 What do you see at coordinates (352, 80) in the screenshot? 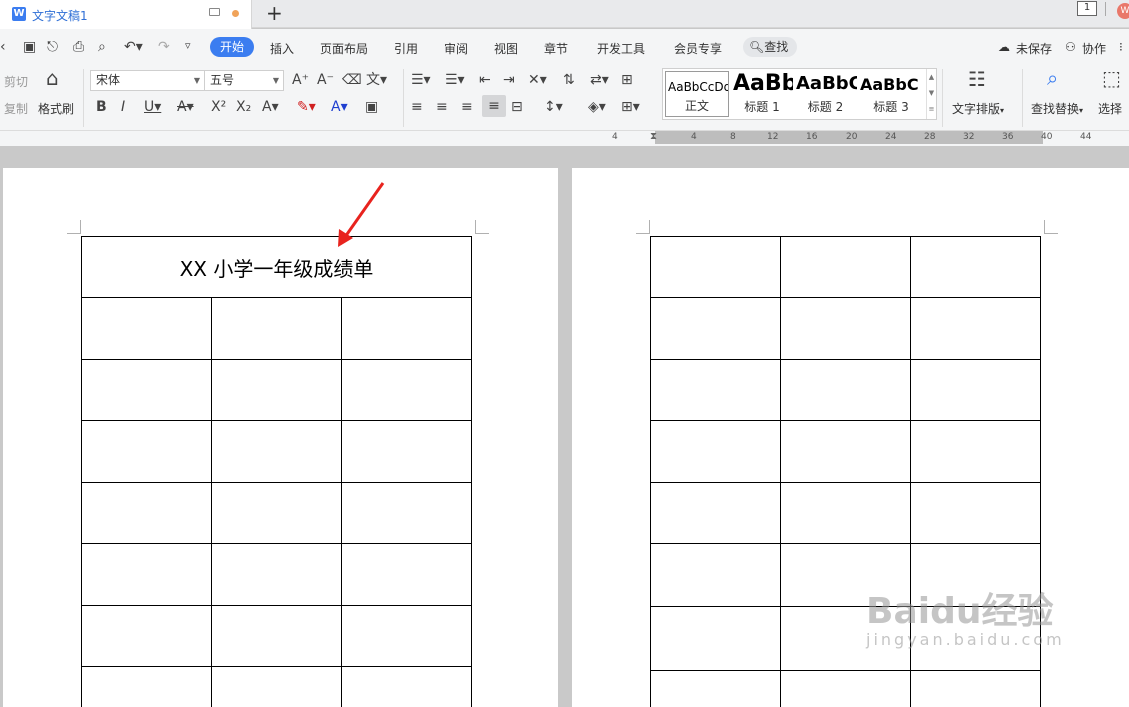
I see `clear-format-icon: ⌫` at bounding box center [352, 80].